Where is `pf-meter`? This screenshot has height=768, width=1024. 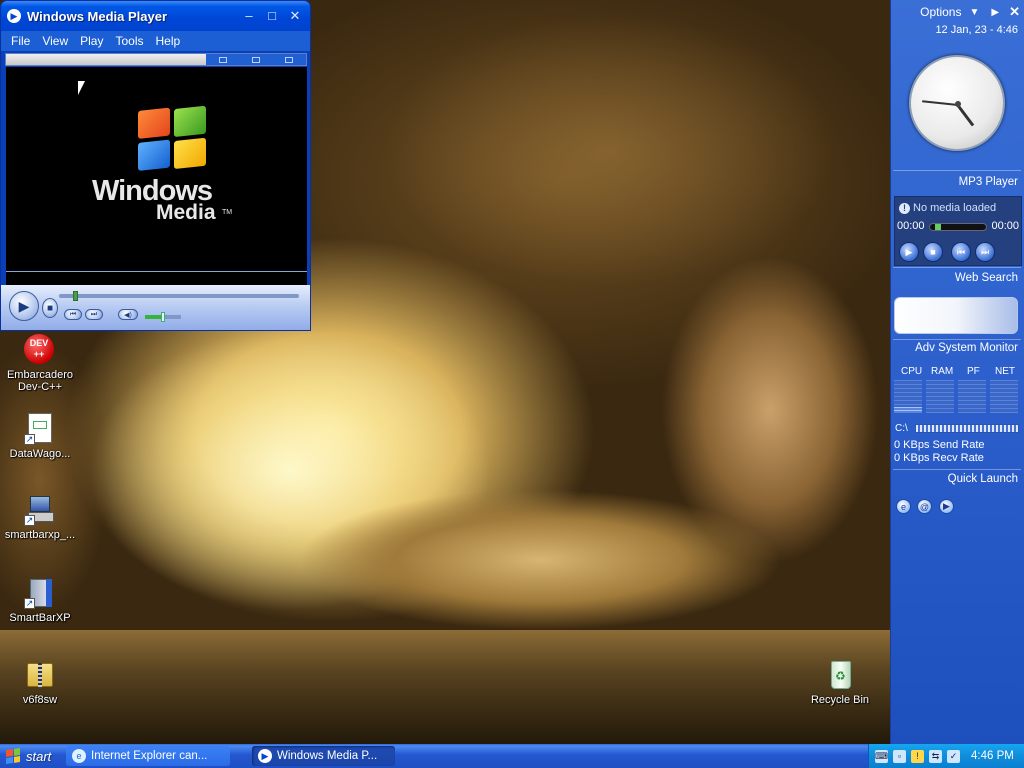 pf-meter is located at coordinates (972, 396).